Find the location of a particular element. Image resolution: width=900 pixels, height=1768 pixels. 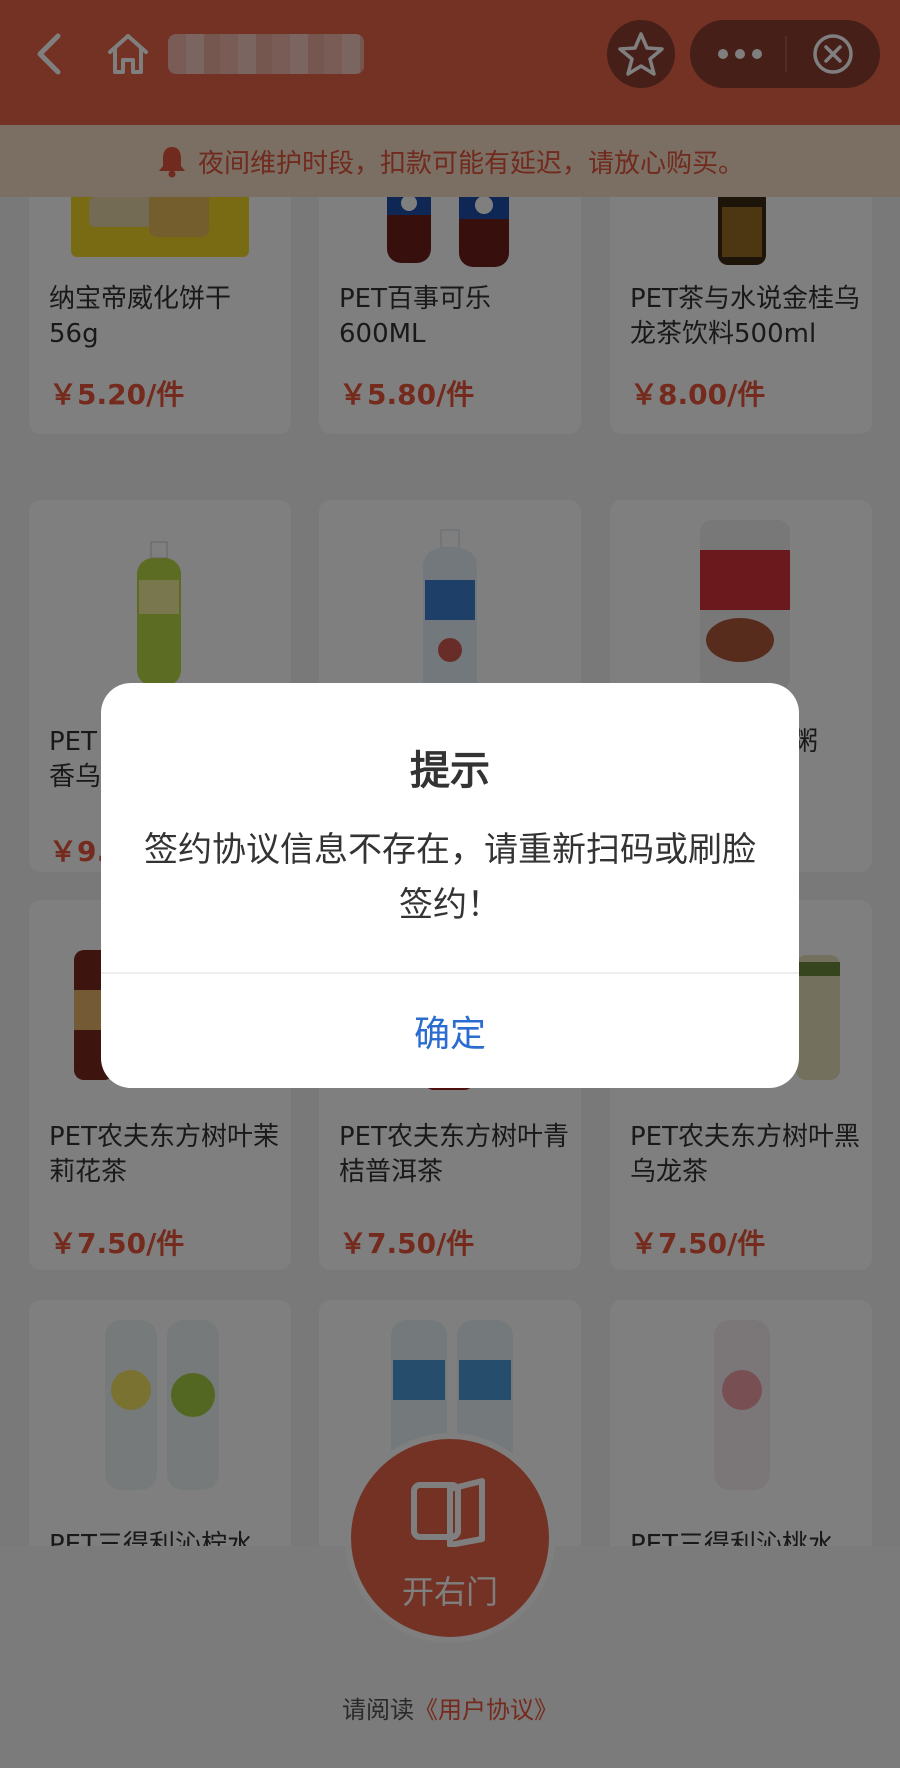

confirm-button: 确定 is located at coordinates (450, 1031).